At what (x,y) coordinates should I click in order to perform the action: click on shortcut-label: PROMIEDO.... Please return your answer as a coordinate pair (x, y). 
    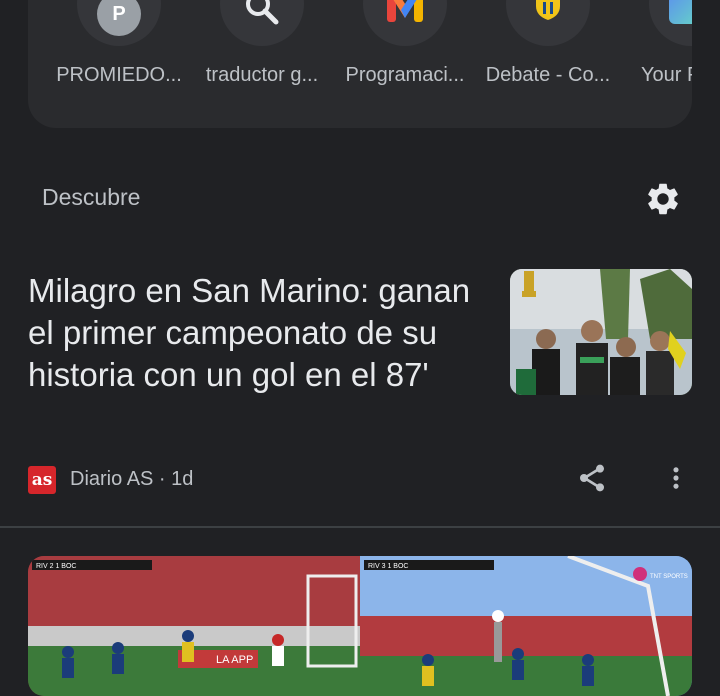
    Looking at the image, I should click on (119, 75).